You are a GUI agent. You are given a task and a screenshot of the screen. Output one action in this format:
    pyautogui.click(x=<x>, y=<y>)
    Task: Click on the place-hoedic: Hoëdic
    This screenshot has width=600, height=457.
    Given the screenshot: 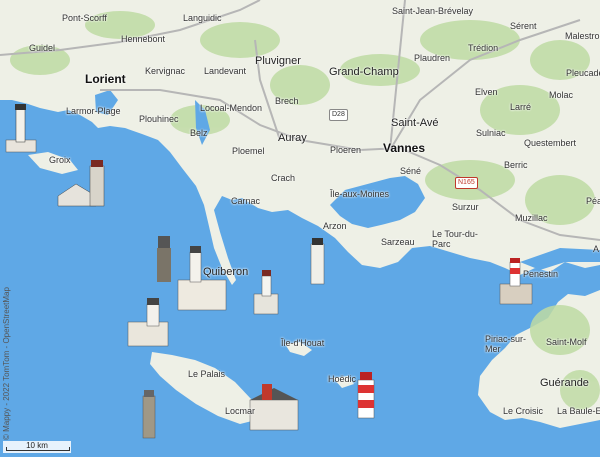 What is the action you would take?
    pyautogui.click(x=342, y=379)
    